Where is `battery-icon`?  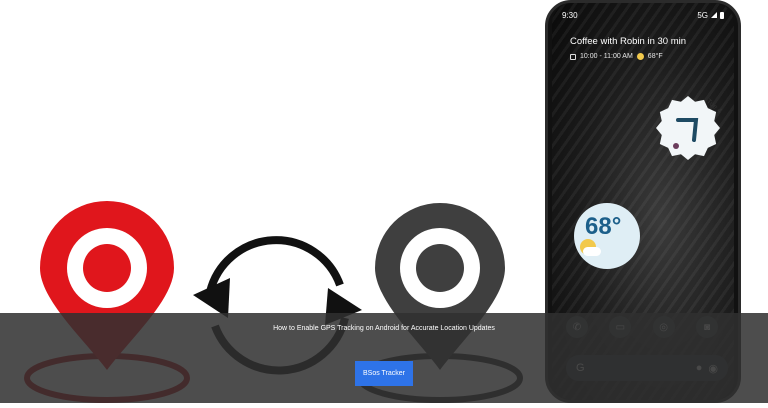
battery-icon is located at coordinates (722, 15).